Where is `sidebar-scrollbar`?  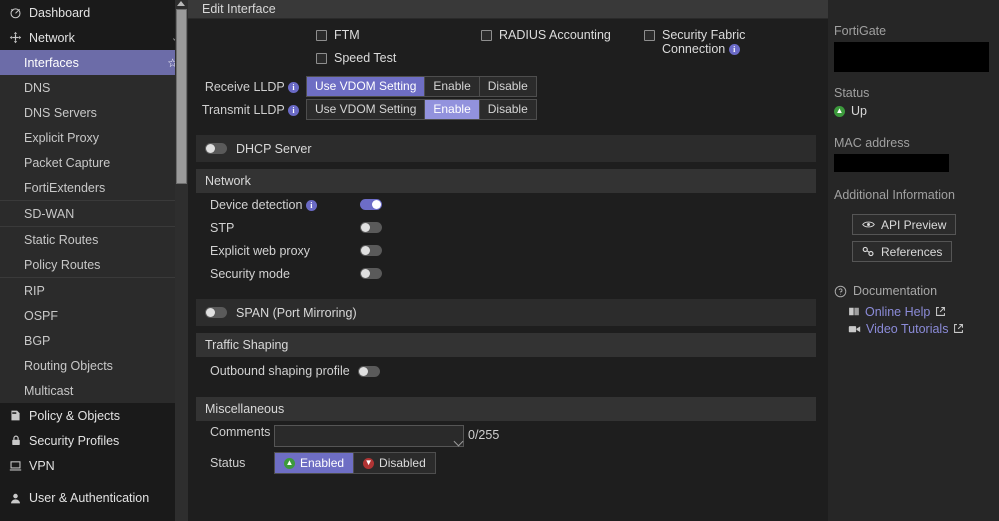
sidebar-scrollbar is located at coordinates (181, 260).